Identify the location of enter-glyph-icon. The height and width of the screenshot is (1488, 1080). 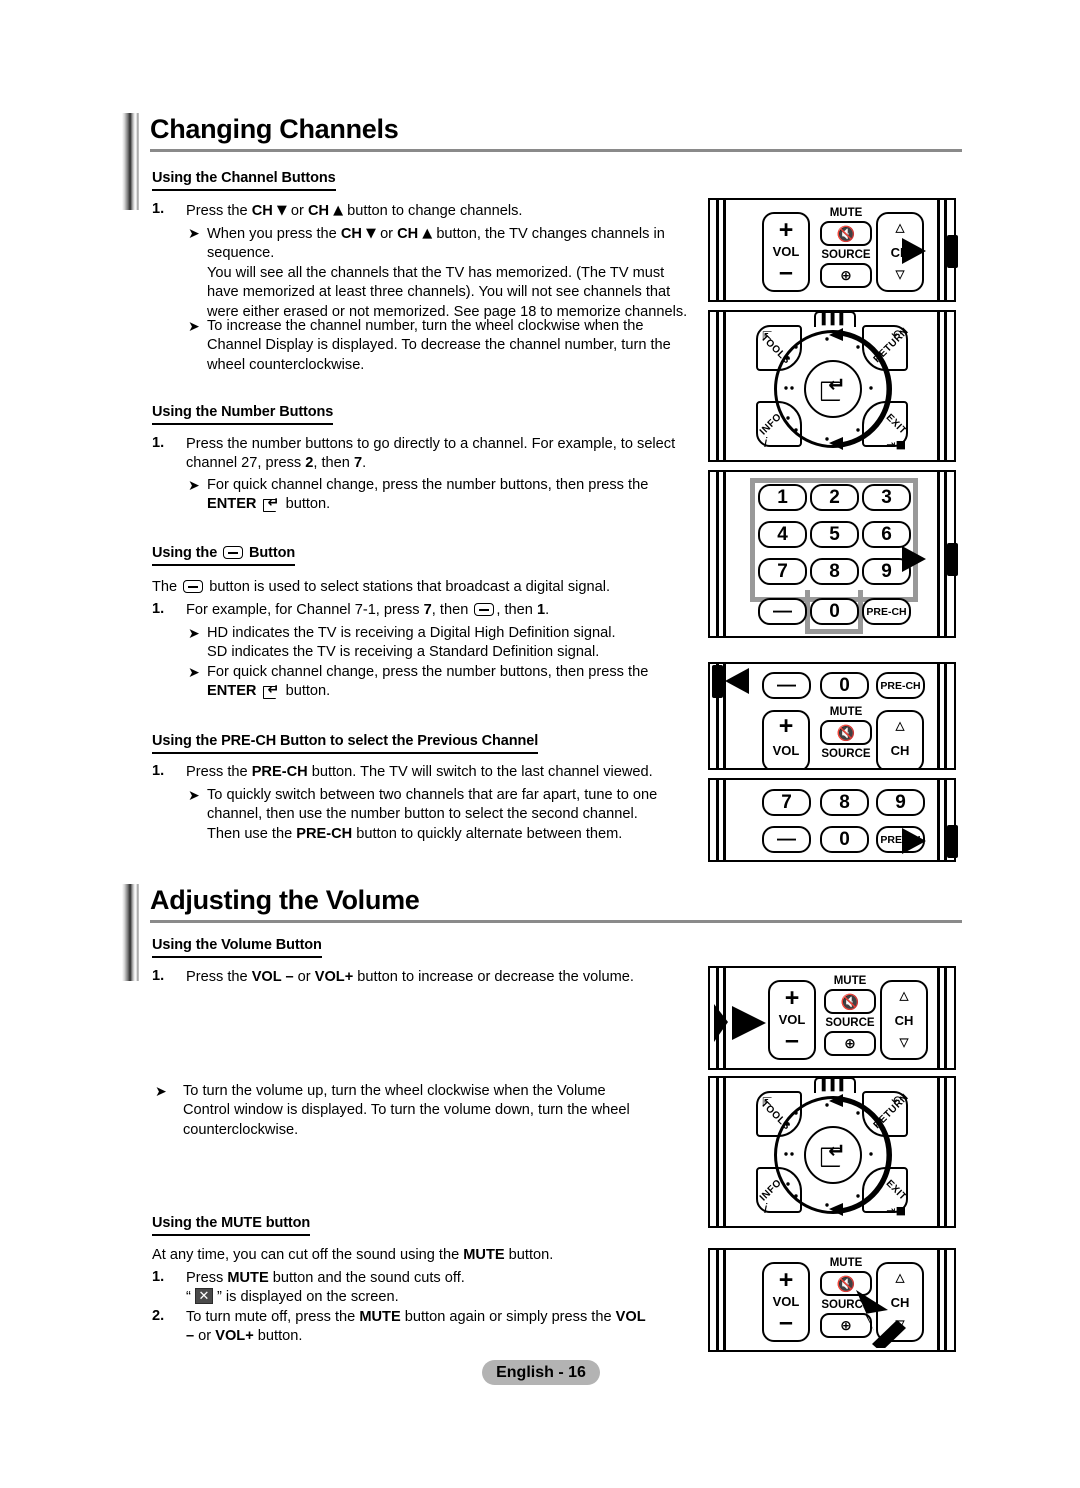
(833, 389).